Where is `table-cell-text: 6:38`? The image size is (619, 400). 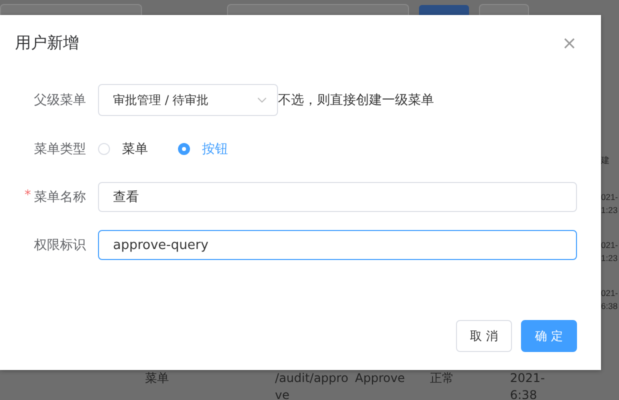 table-cell-text: 6:38 is located at coordinates (524, 393).